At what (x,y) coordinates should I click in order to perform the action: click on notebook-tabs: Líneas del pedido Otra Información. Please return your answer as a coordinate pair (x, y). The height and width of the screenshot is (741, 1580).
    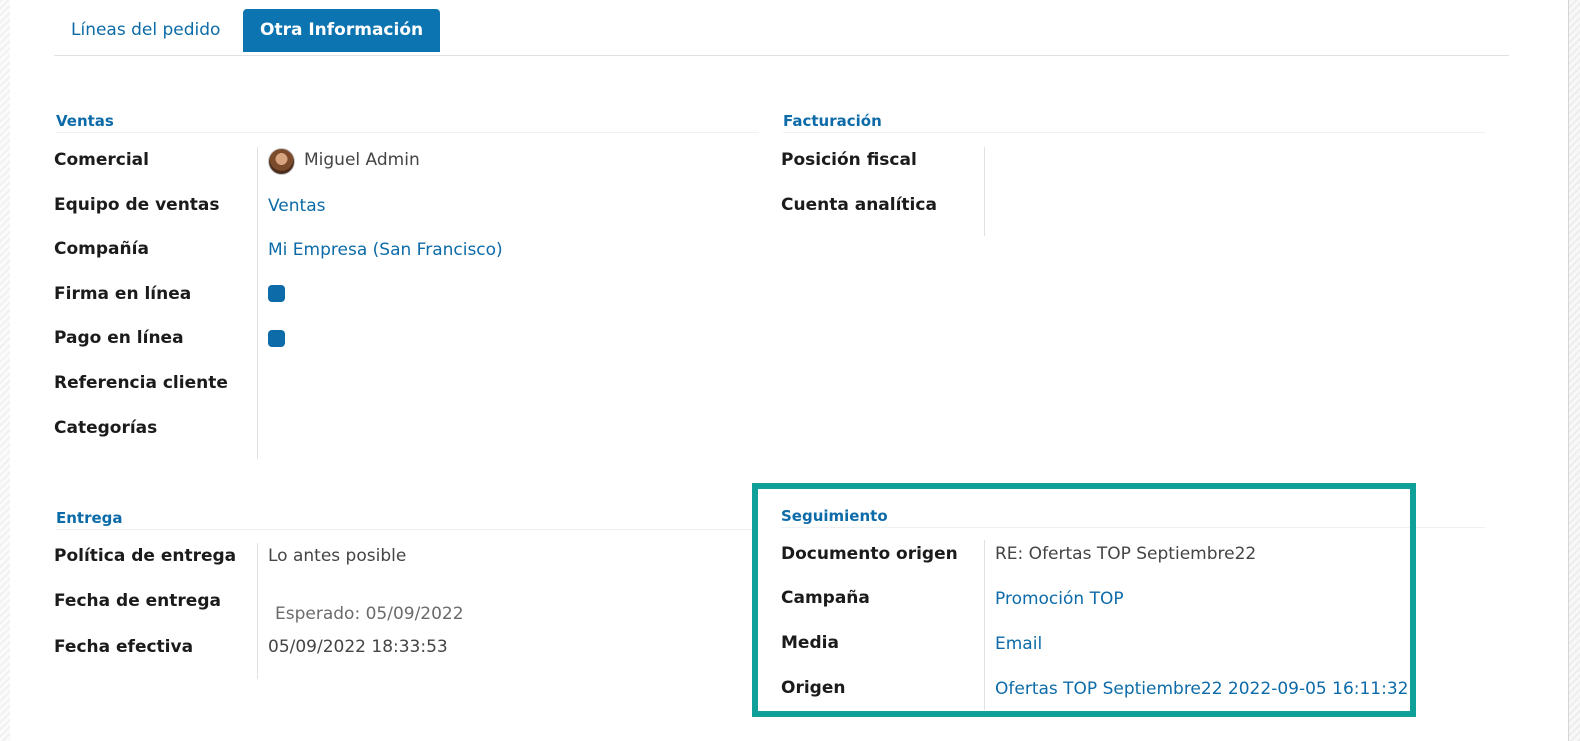
    Looking at the image, I should click on (781, 32).